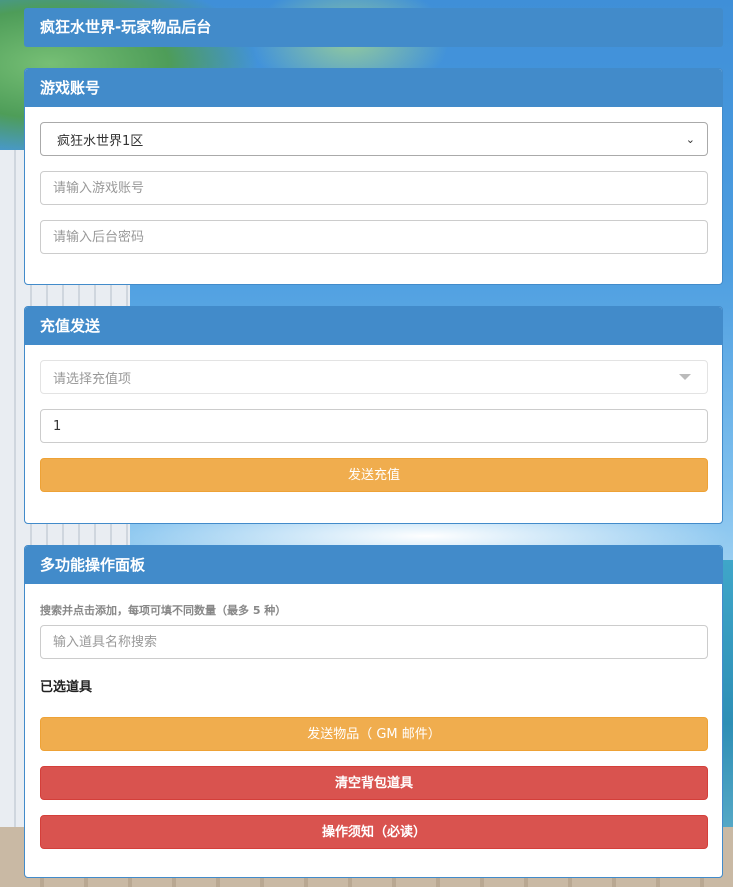  I want to click on selected-items-label: 已选道具, so click(66, 687).